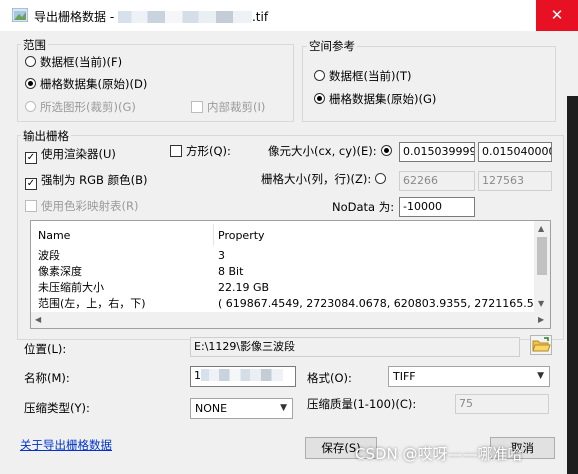 Image resolution: width=578 pixels, height=474 pixels. Describe the element at coordinates (542, 256) in the screenshot. I see `scroll-thumb` at that location.